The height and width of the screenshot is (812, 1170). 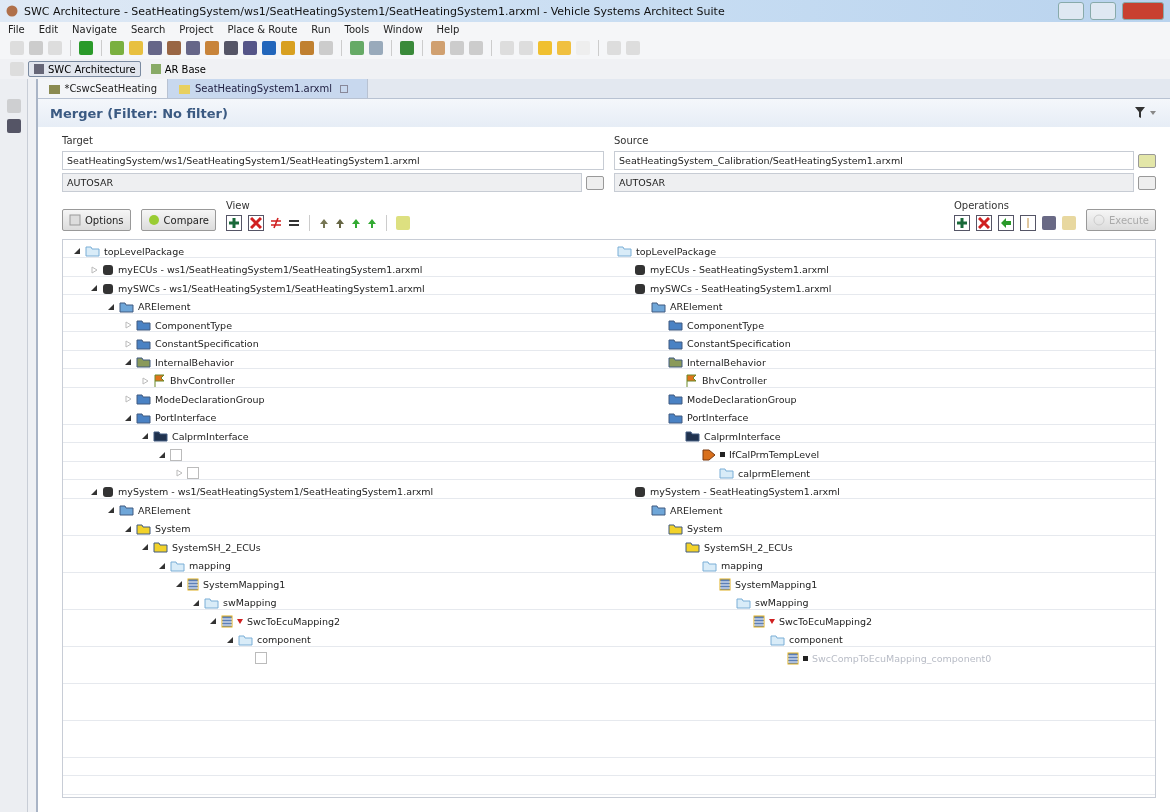 What do you see at coordinates (357, 29) in the screenshot?
I see `menu-item: Tools` at bounding box center [357, 29].